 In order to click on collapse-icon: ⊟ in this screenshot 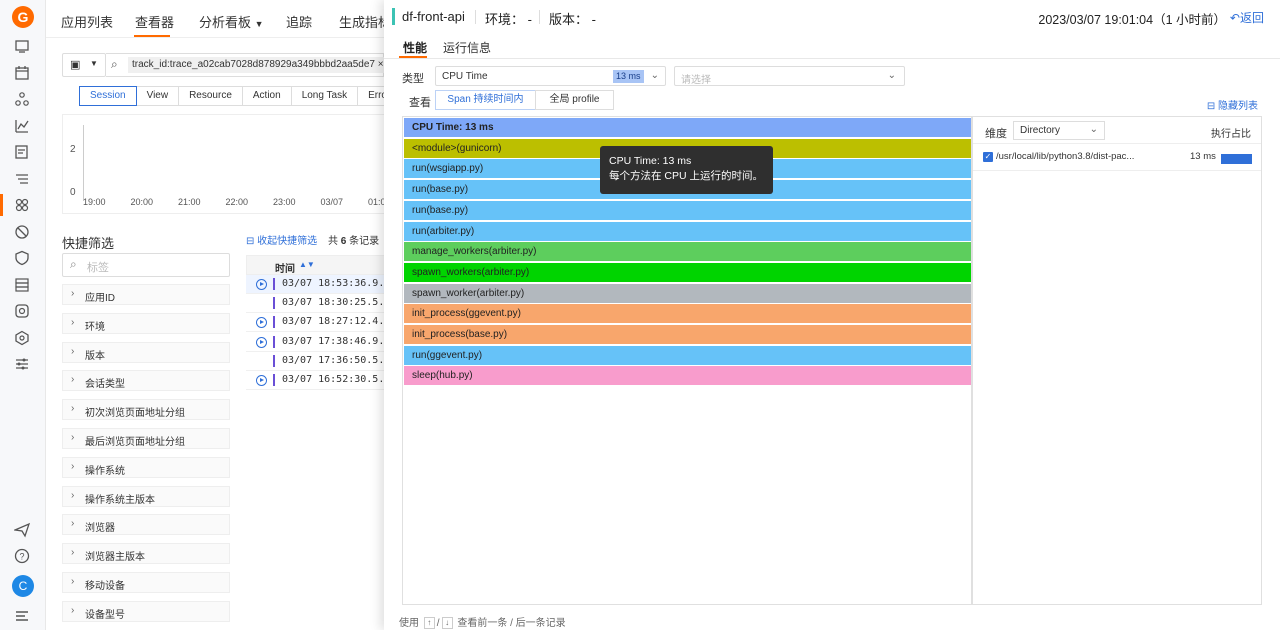, I will do `click(250, 241)`.